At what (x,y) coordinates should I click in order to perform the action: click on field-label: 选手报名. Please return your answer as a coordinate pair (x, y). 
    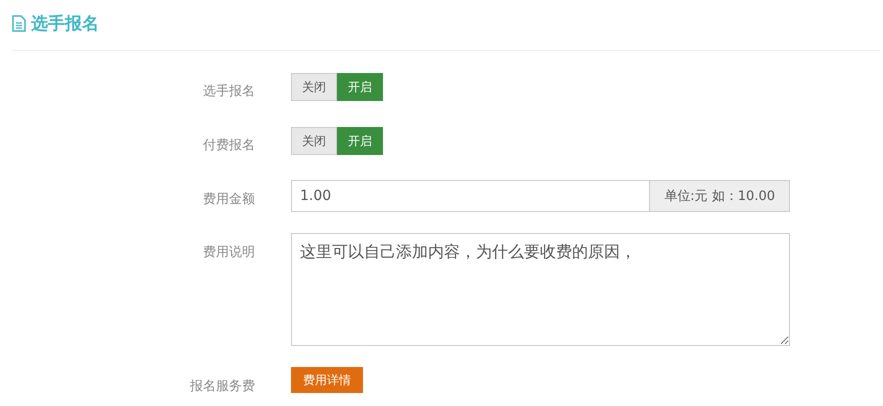
    Looking at the image, I should click on (228, 91).